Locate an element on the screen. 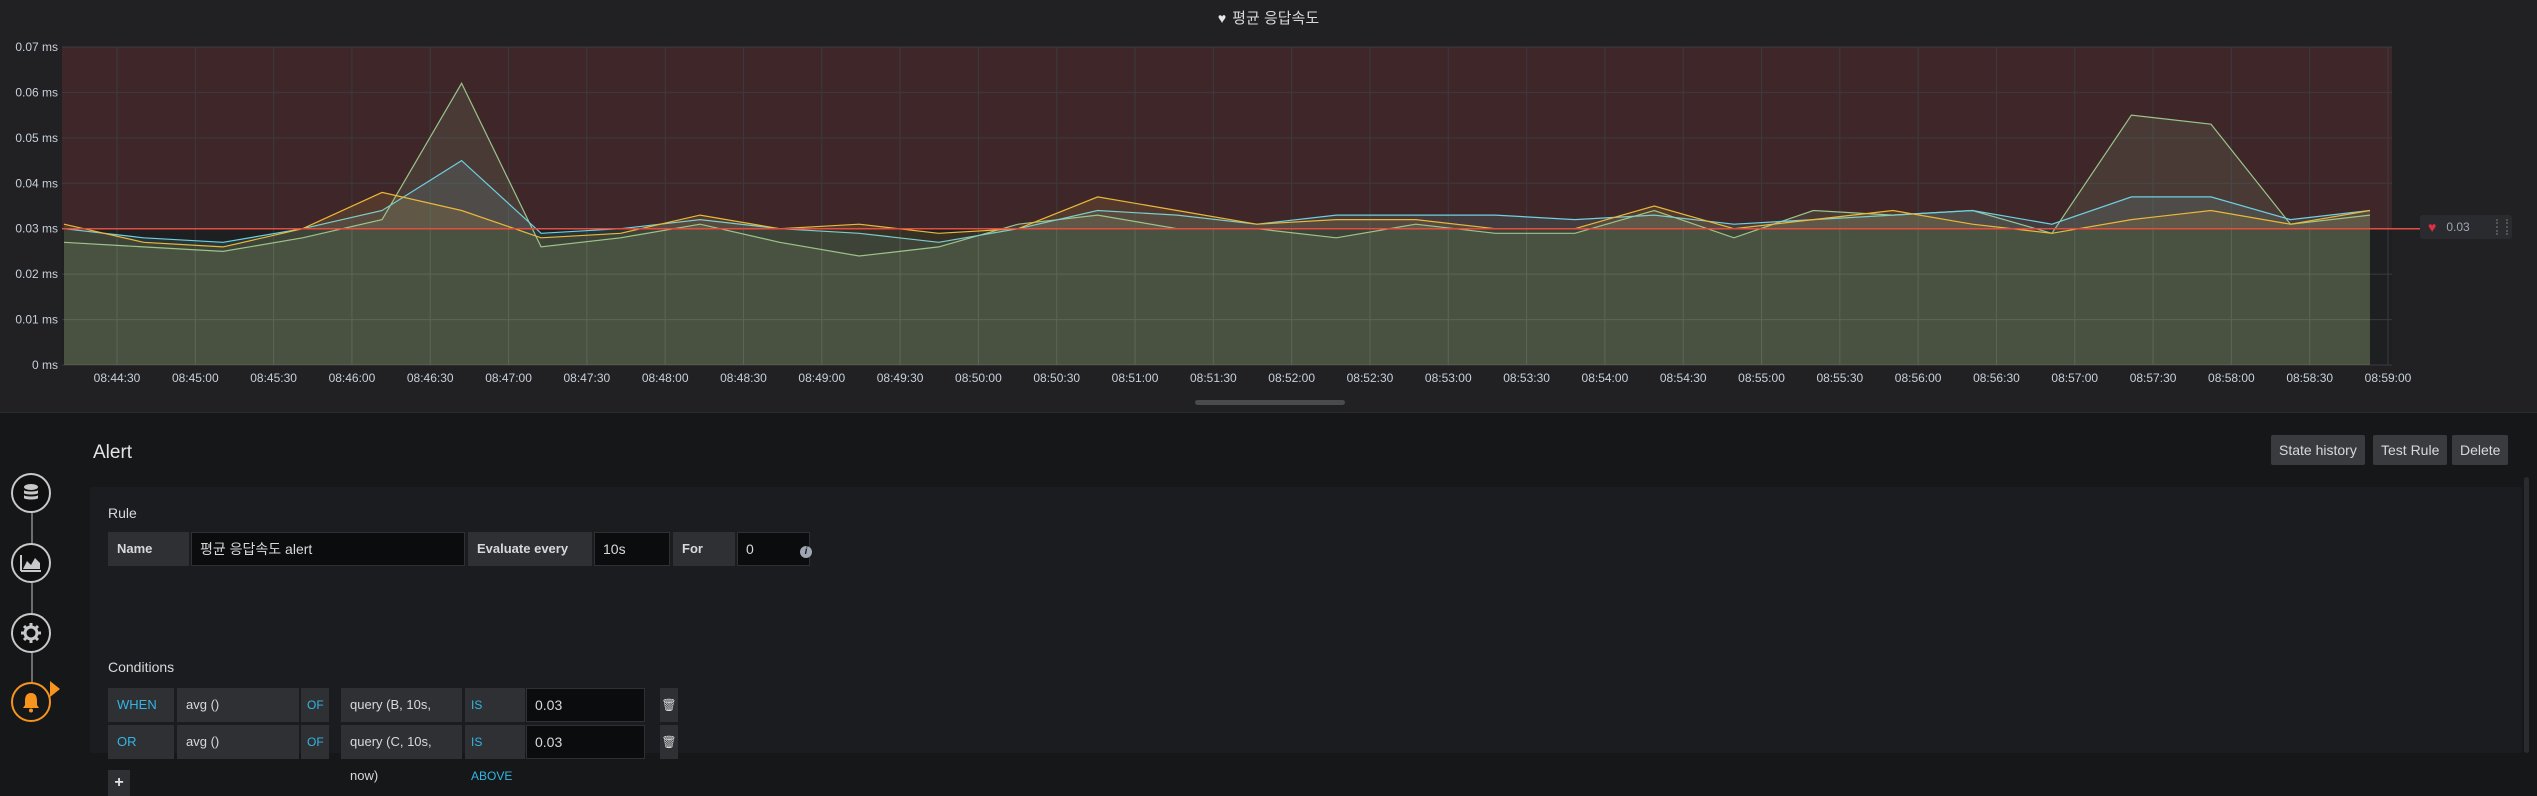 This screenshot has height=796, width=2537. x-tick-label: 08:53:30 is located at coordinates (1526, 378).